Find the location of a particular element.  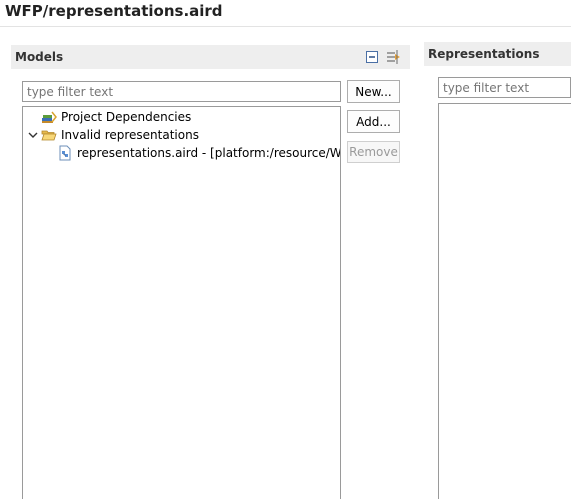

chevron-down-icon is located at coordinates (33, 135).